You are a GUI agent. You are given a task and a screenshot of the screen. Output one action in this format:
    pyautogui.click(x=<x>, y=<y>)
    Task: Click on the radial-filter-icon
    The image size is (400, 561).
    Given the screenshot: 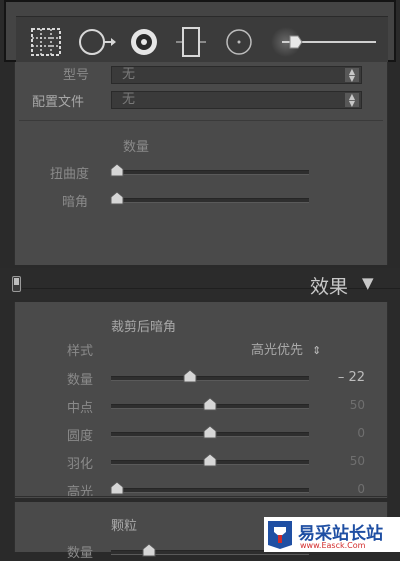 What is the action you would take?
    pyautogui.click(x=239, y=42)
    